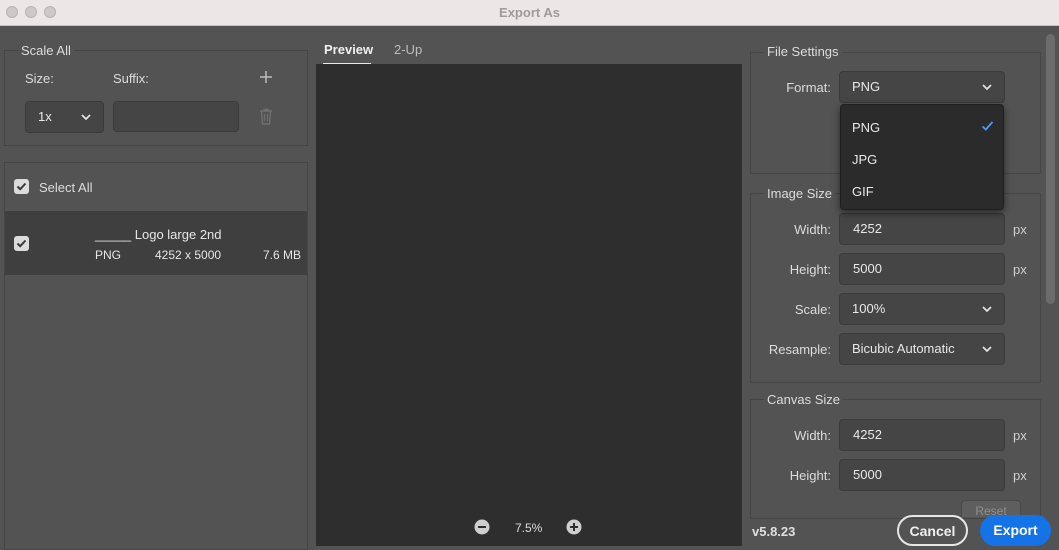 The height and width of the screenshot is (550, 1059). Describe the element at coordinates (812, 229) in the screenshot. I see `image-width-label: Width:` at that location.